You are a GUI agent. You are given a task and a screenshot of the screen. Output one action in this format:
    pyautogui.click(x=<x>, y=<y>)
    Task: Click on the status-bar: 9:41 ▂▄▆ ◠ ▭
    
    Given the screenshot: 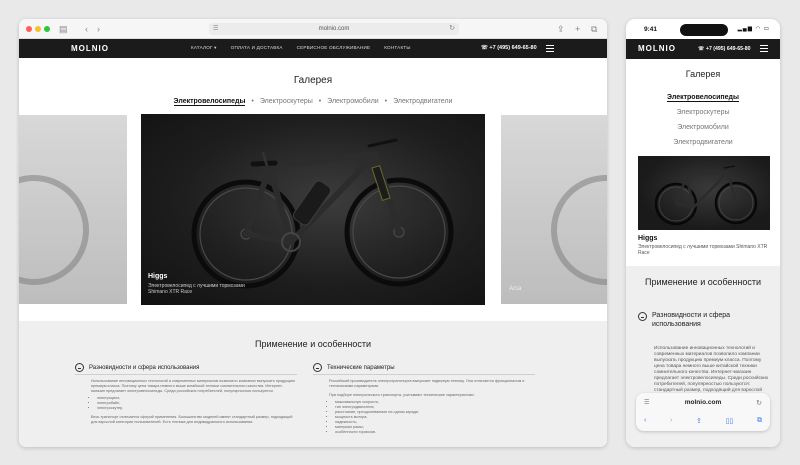 What is the action you would take?
    pyautogui.click(x=703, y=29)
    